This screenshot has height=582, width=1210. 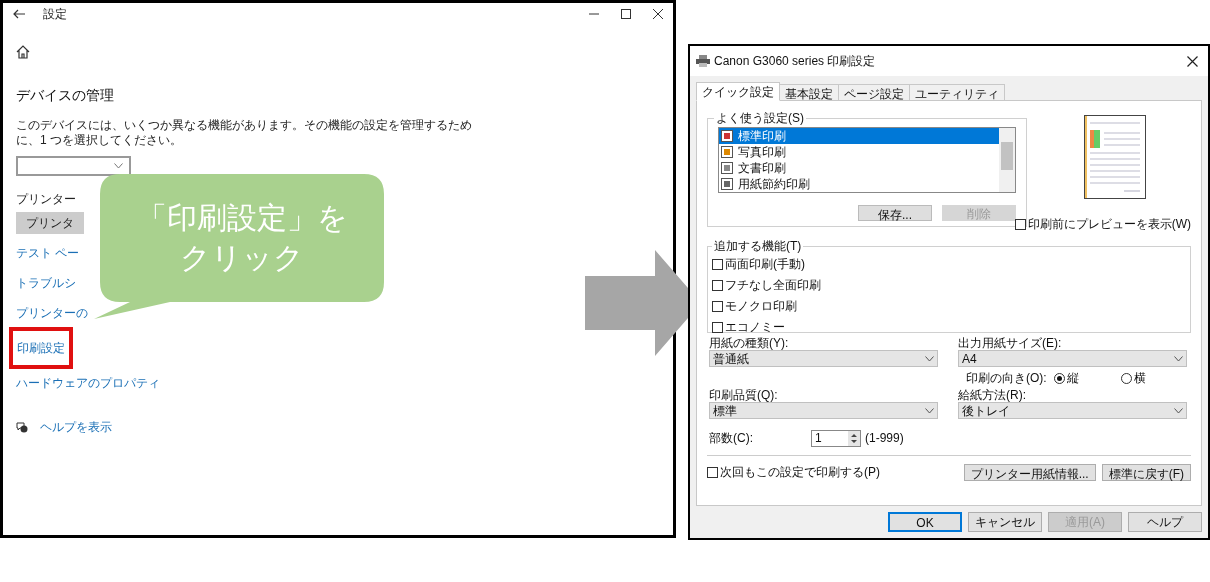 What do you see at coordinates (925, 522) in the screenshot?
I see `dialog-button: OK` at bounding box center [925, 522].